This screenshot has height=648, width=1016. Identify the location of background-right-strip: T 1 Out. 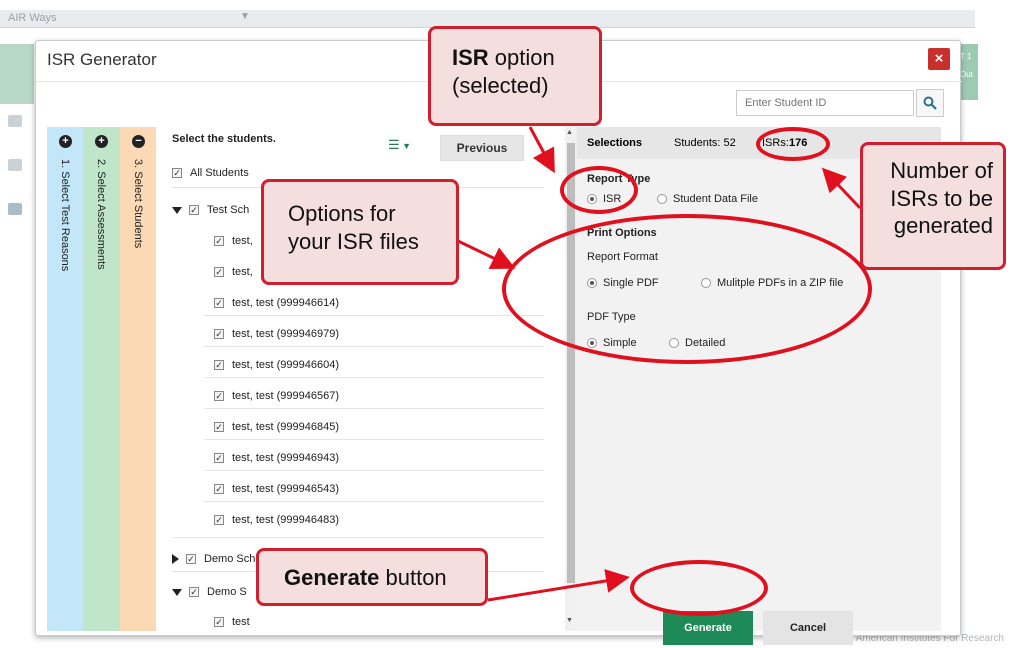
(968, 72).